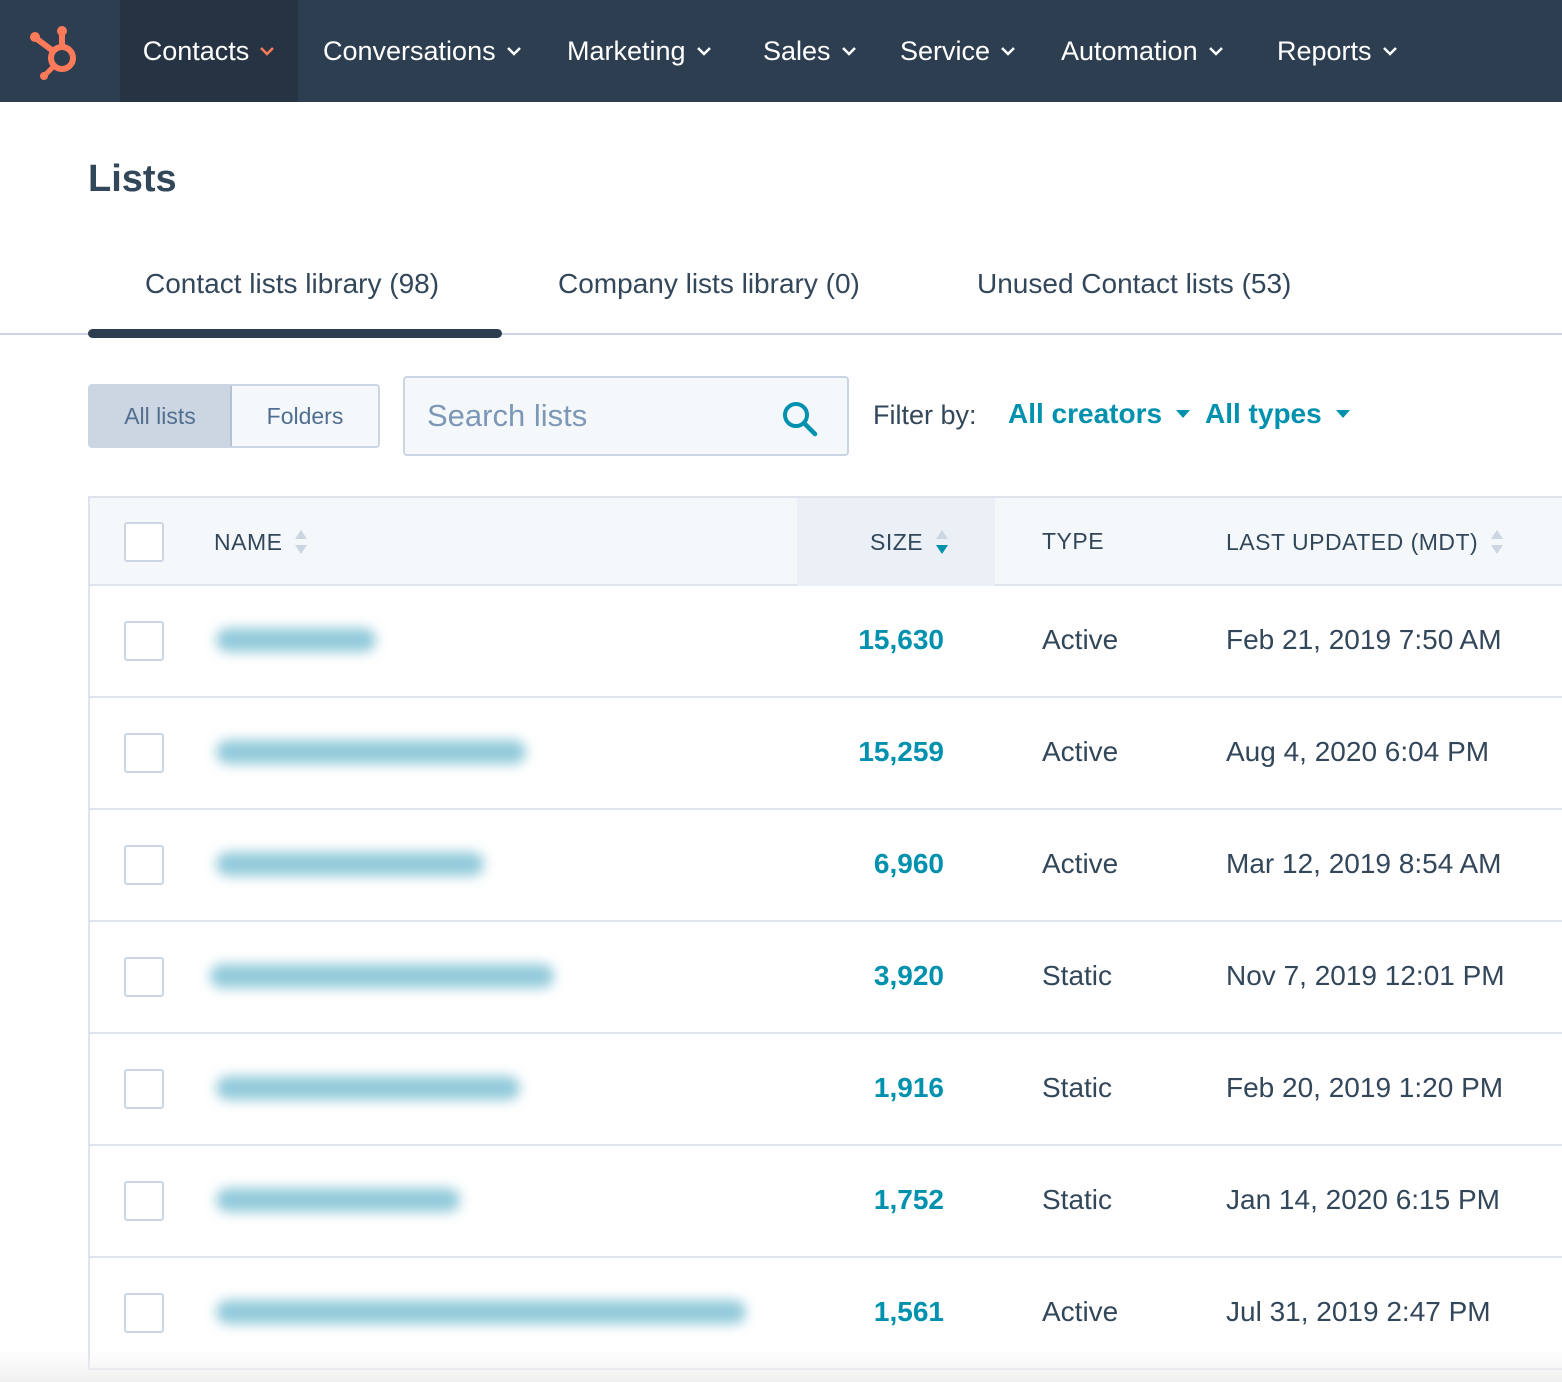 This screenshot has width=1562, height=1382. I want to click on list-last-updated: Feb 20, 2019 1:20 PM, so click(1365, 1087).